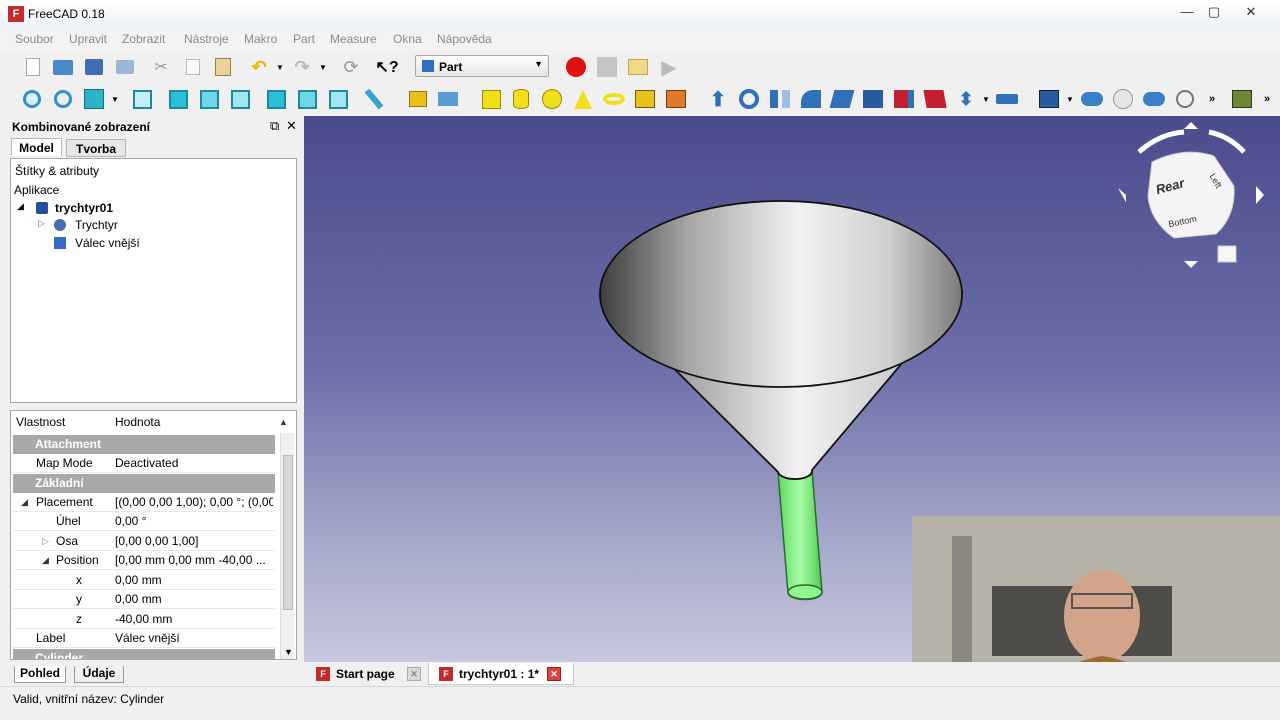 This screenshot has width=1280, height=720. Describe the element at coordinates (842, 99) in the screenshot. I see `chamfer-icon` at that location.